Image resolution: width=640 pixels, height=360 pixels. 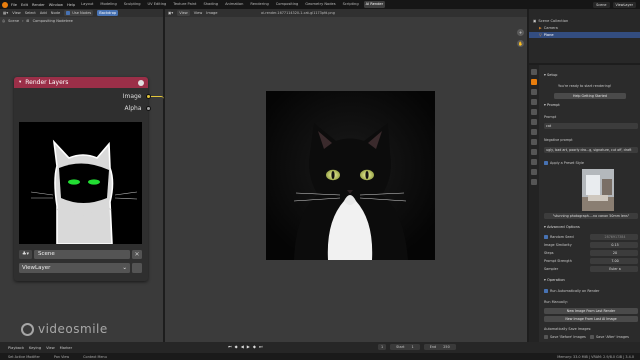 I want to click on editor-type-icon: ▦▾, so click(x=5, y=13).